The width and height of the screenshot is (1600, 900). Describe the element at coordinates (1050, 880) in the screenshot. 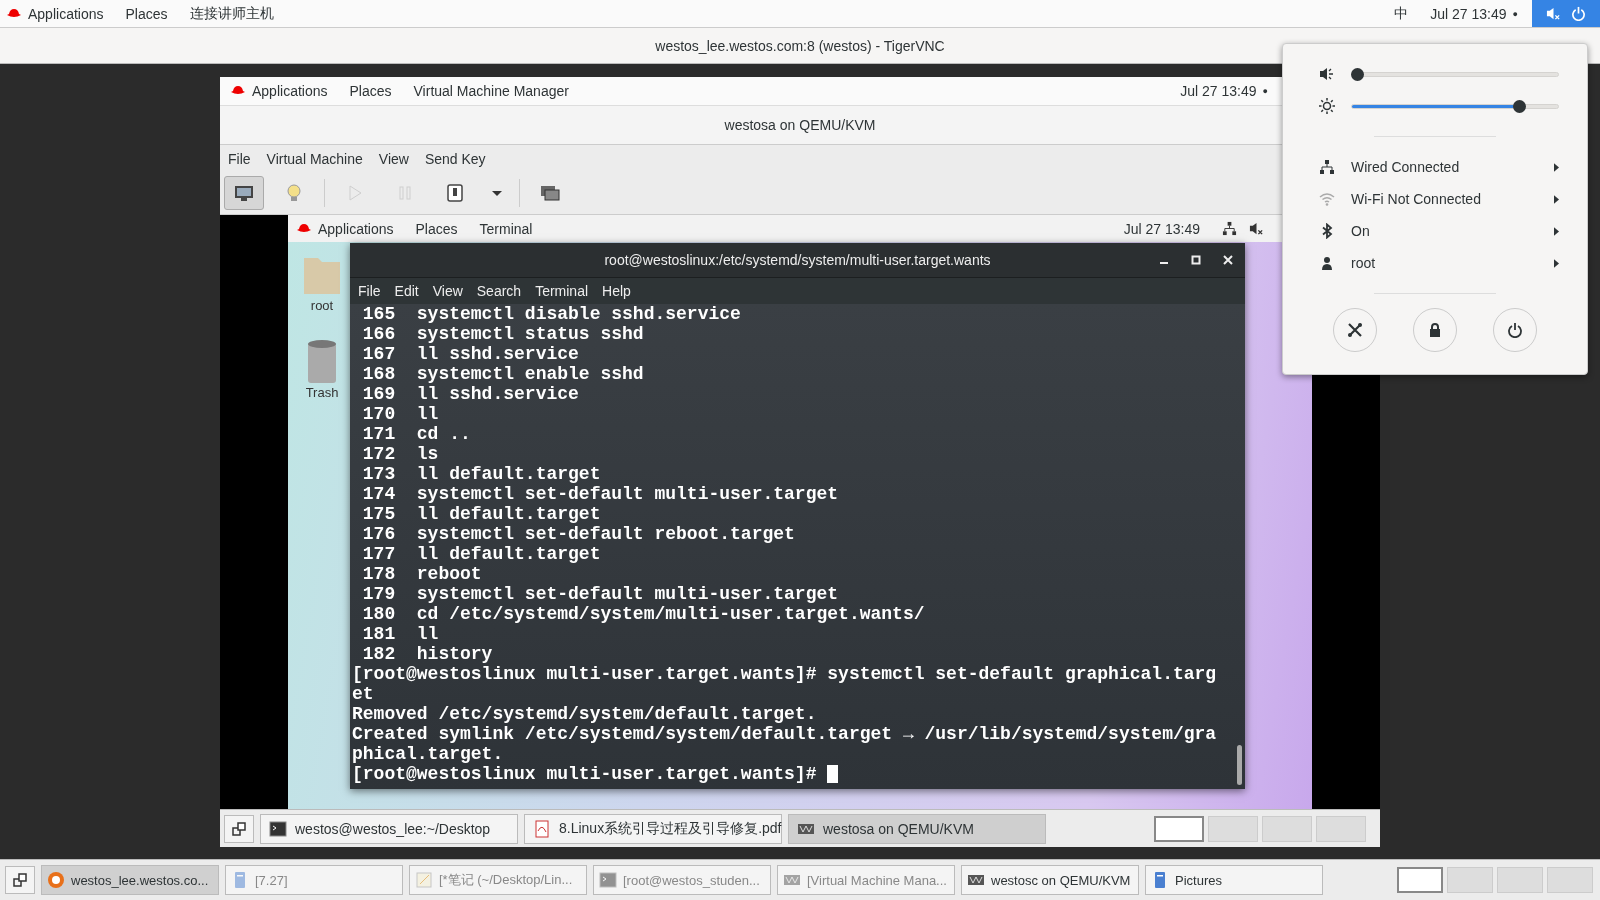

I see `taskbar-item: westosc on QEMU/KVM` at that location.